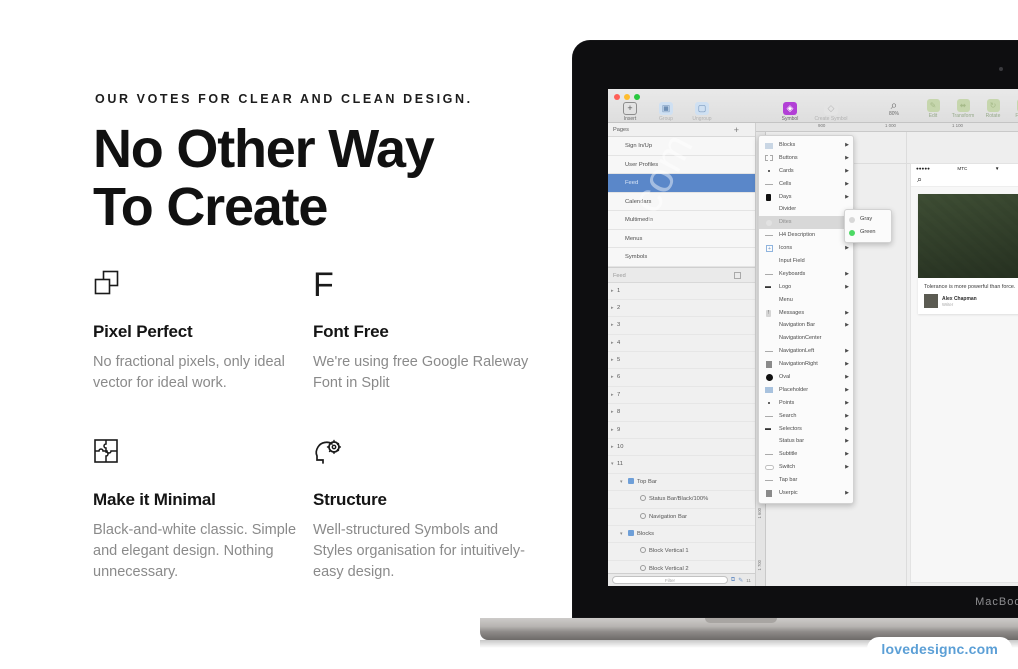  Describe the element at coordinates (681, 361) in the screenshot. I see `layer-row: ▸ 5` at that location.